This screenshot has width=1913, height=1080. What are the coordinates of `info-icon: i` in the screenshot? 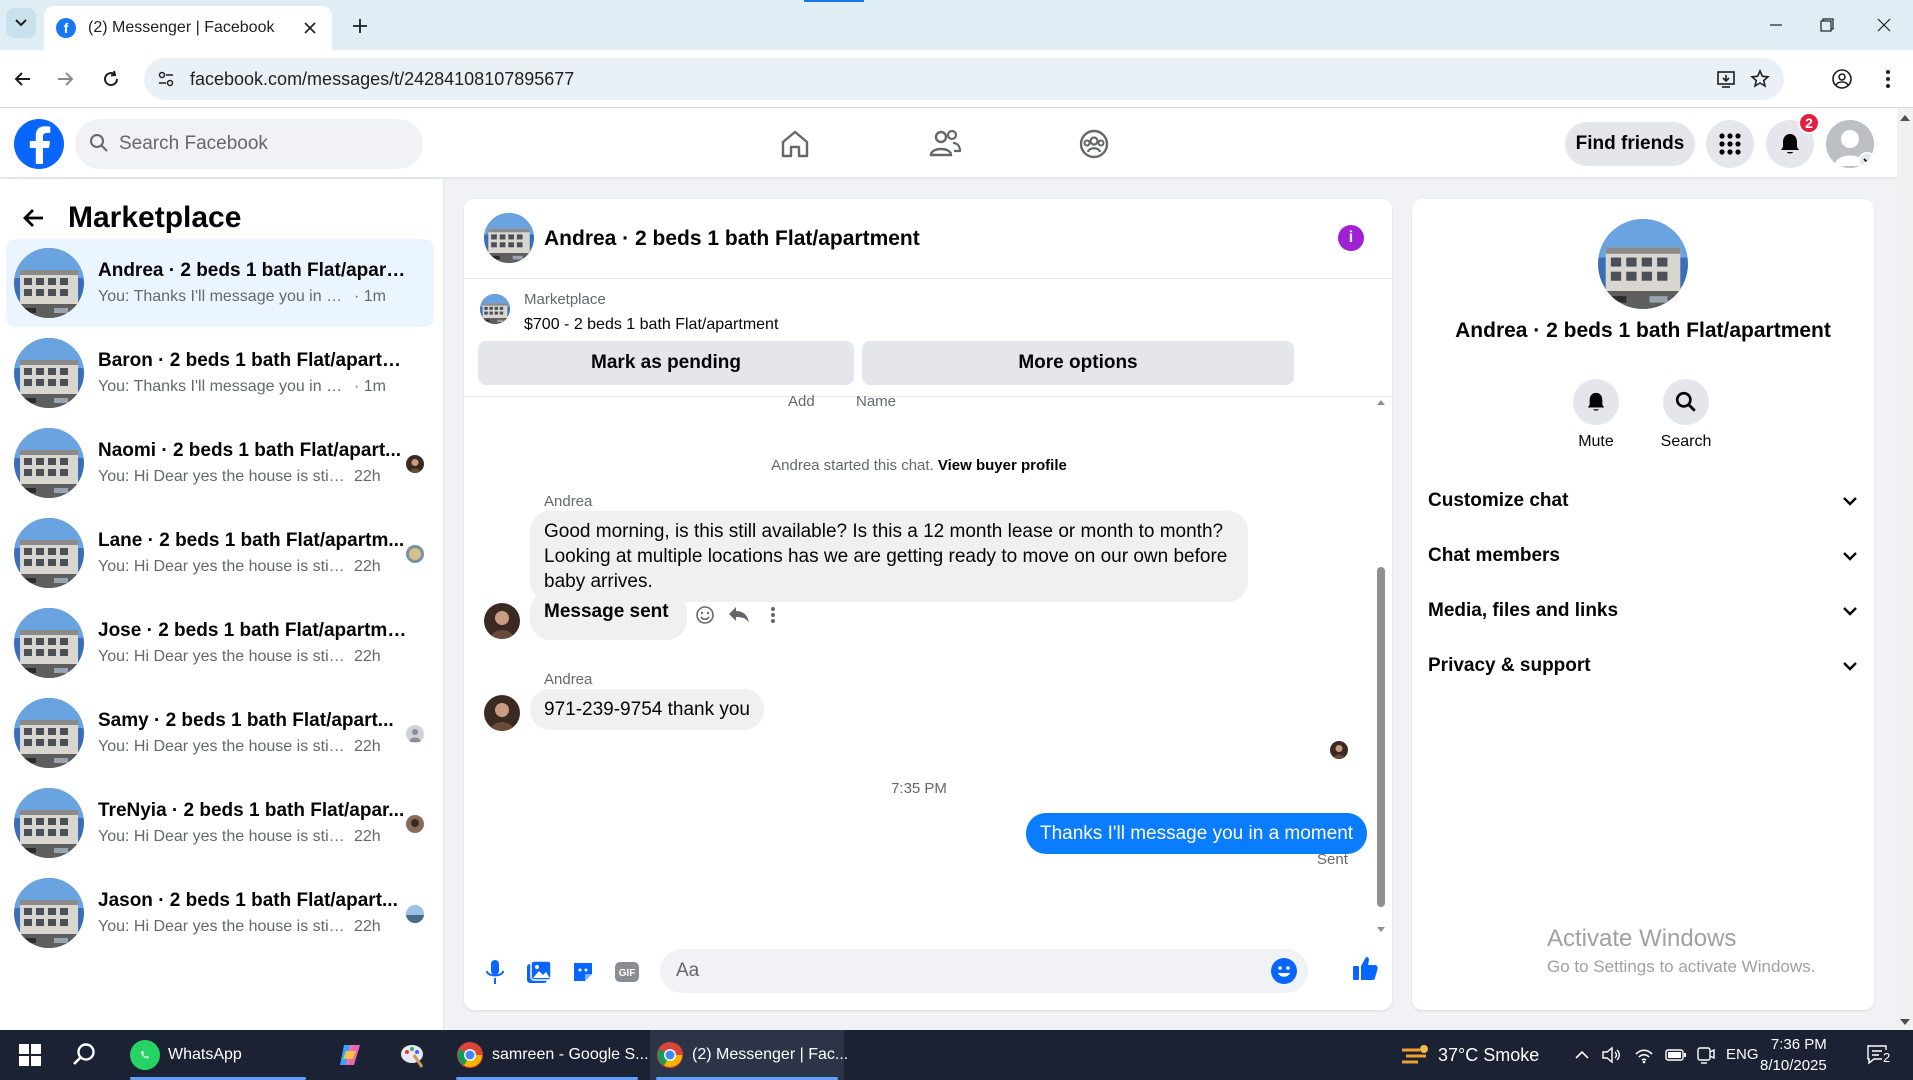 It's located at (1351, 238).